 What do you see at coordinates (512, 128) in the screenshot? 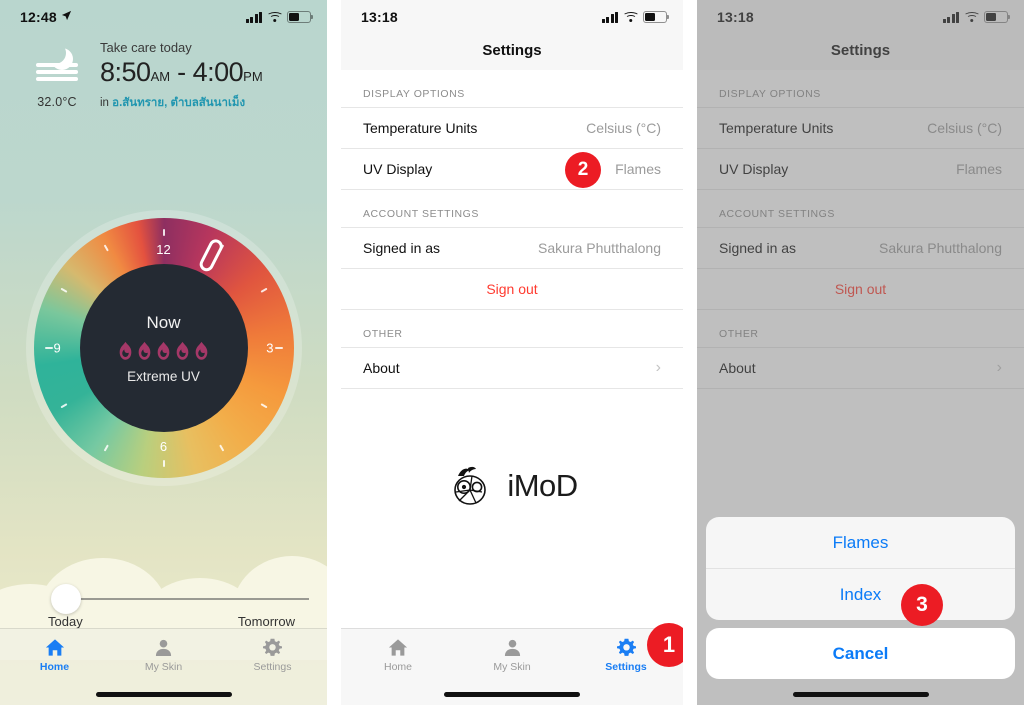
I see `row-temperature-units: Temperature Units Celsius (°C)` at bounding box center [512, 128].